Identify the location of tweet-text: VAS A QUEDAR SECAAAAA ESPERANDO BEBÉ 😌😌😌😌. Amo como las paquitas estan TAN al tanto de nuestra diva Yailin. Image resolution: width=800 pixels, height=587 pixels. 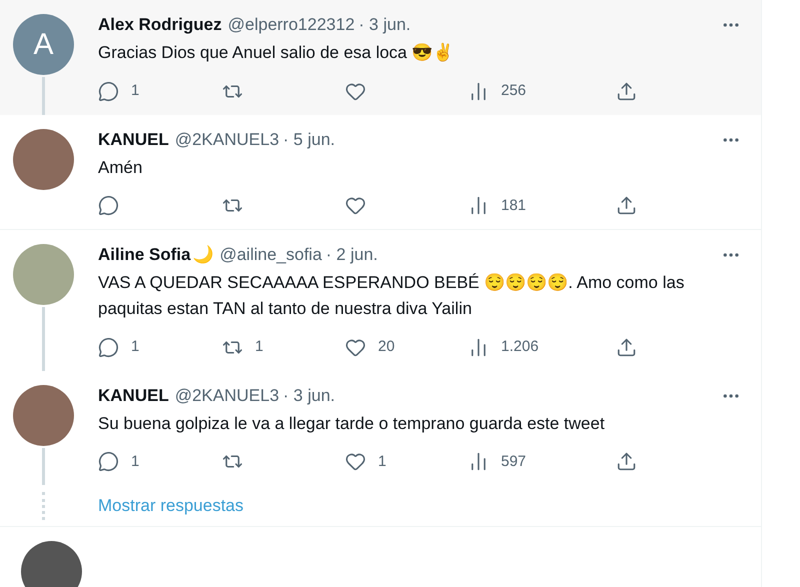
(392, 296).